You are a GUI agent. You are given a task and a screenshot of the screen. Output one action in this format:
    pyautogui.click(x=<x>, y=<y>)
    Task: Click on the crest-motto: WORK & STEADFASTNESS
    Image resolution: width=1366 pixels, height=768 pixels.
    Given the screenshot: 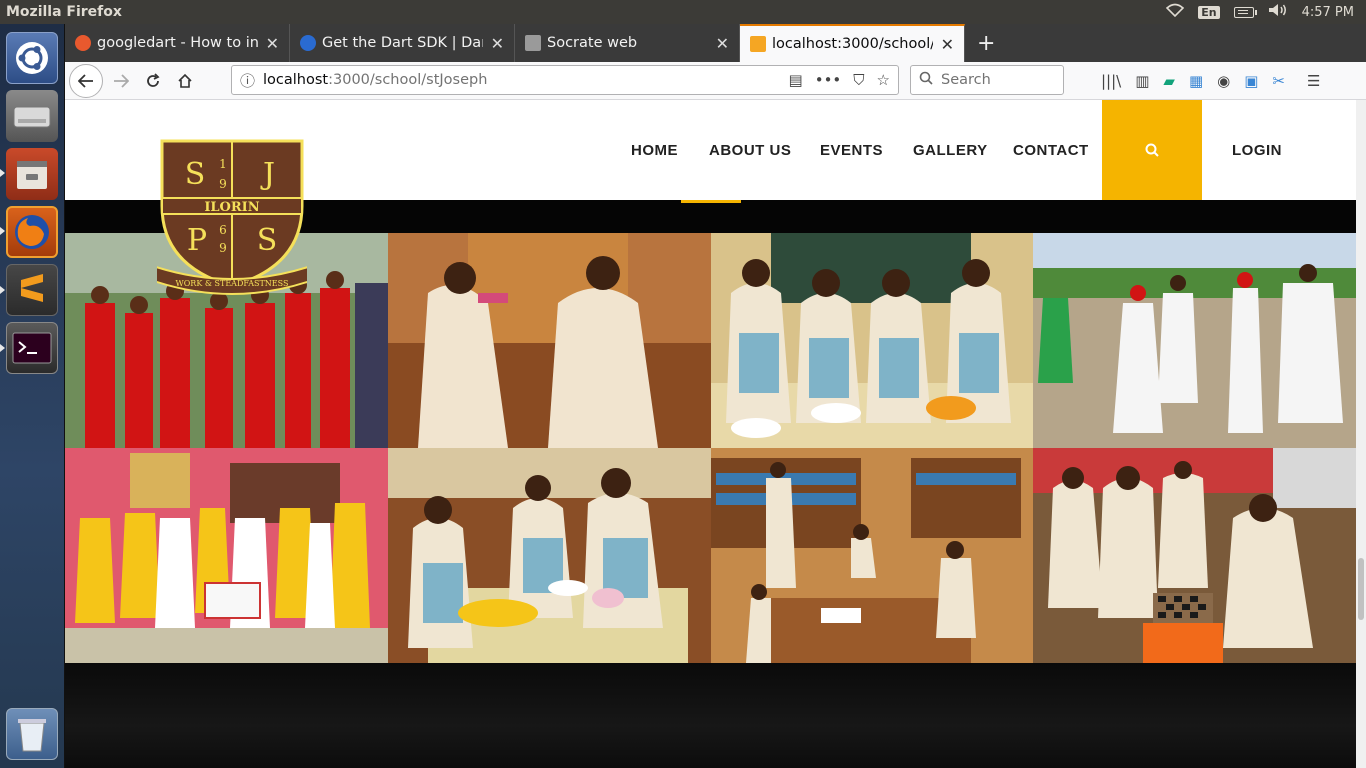 What is the action you would take?
    pyautogui.click(x=232, y=283)
    